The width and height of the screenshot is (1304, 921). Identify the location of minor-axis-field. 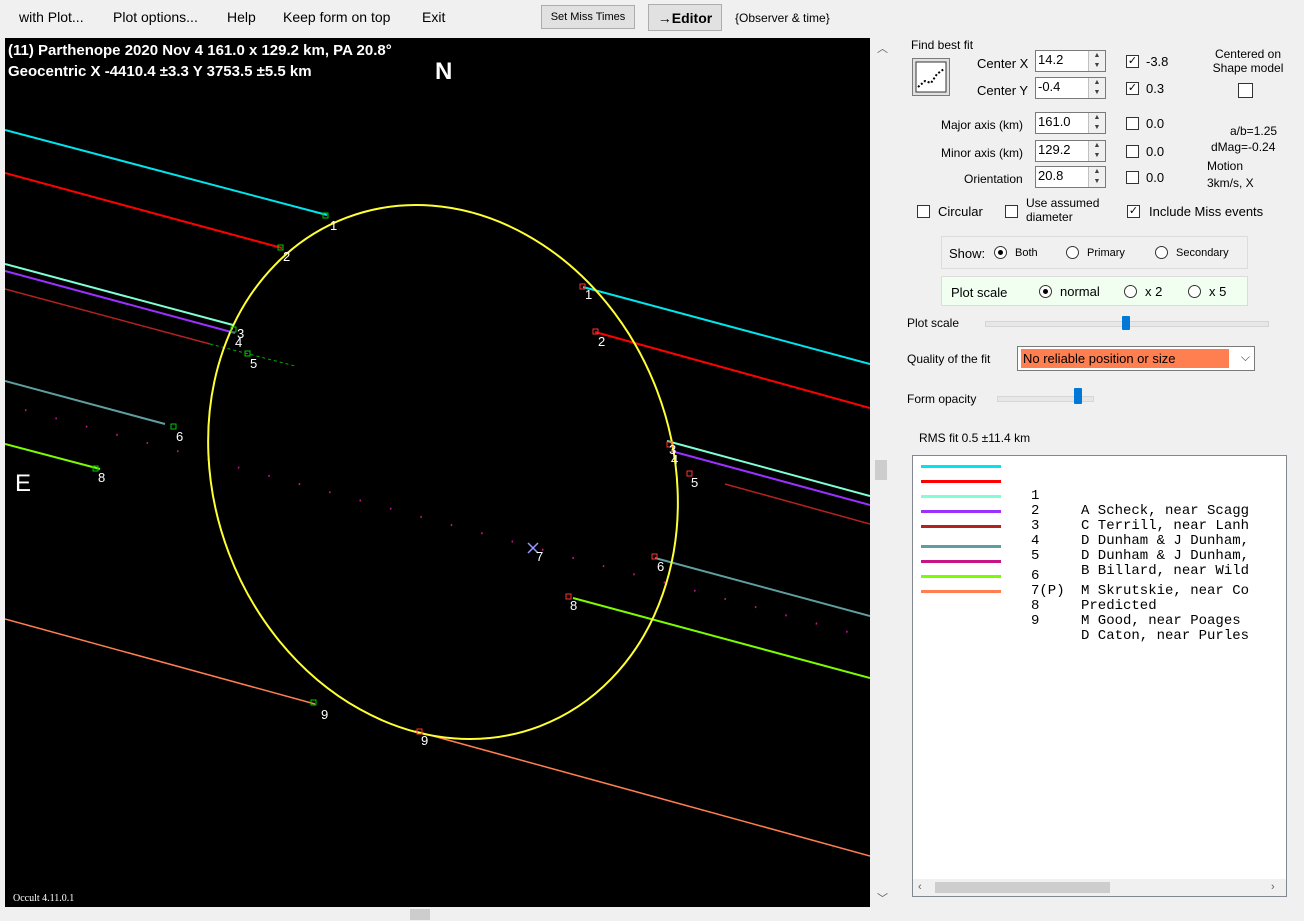
(1062, 149).